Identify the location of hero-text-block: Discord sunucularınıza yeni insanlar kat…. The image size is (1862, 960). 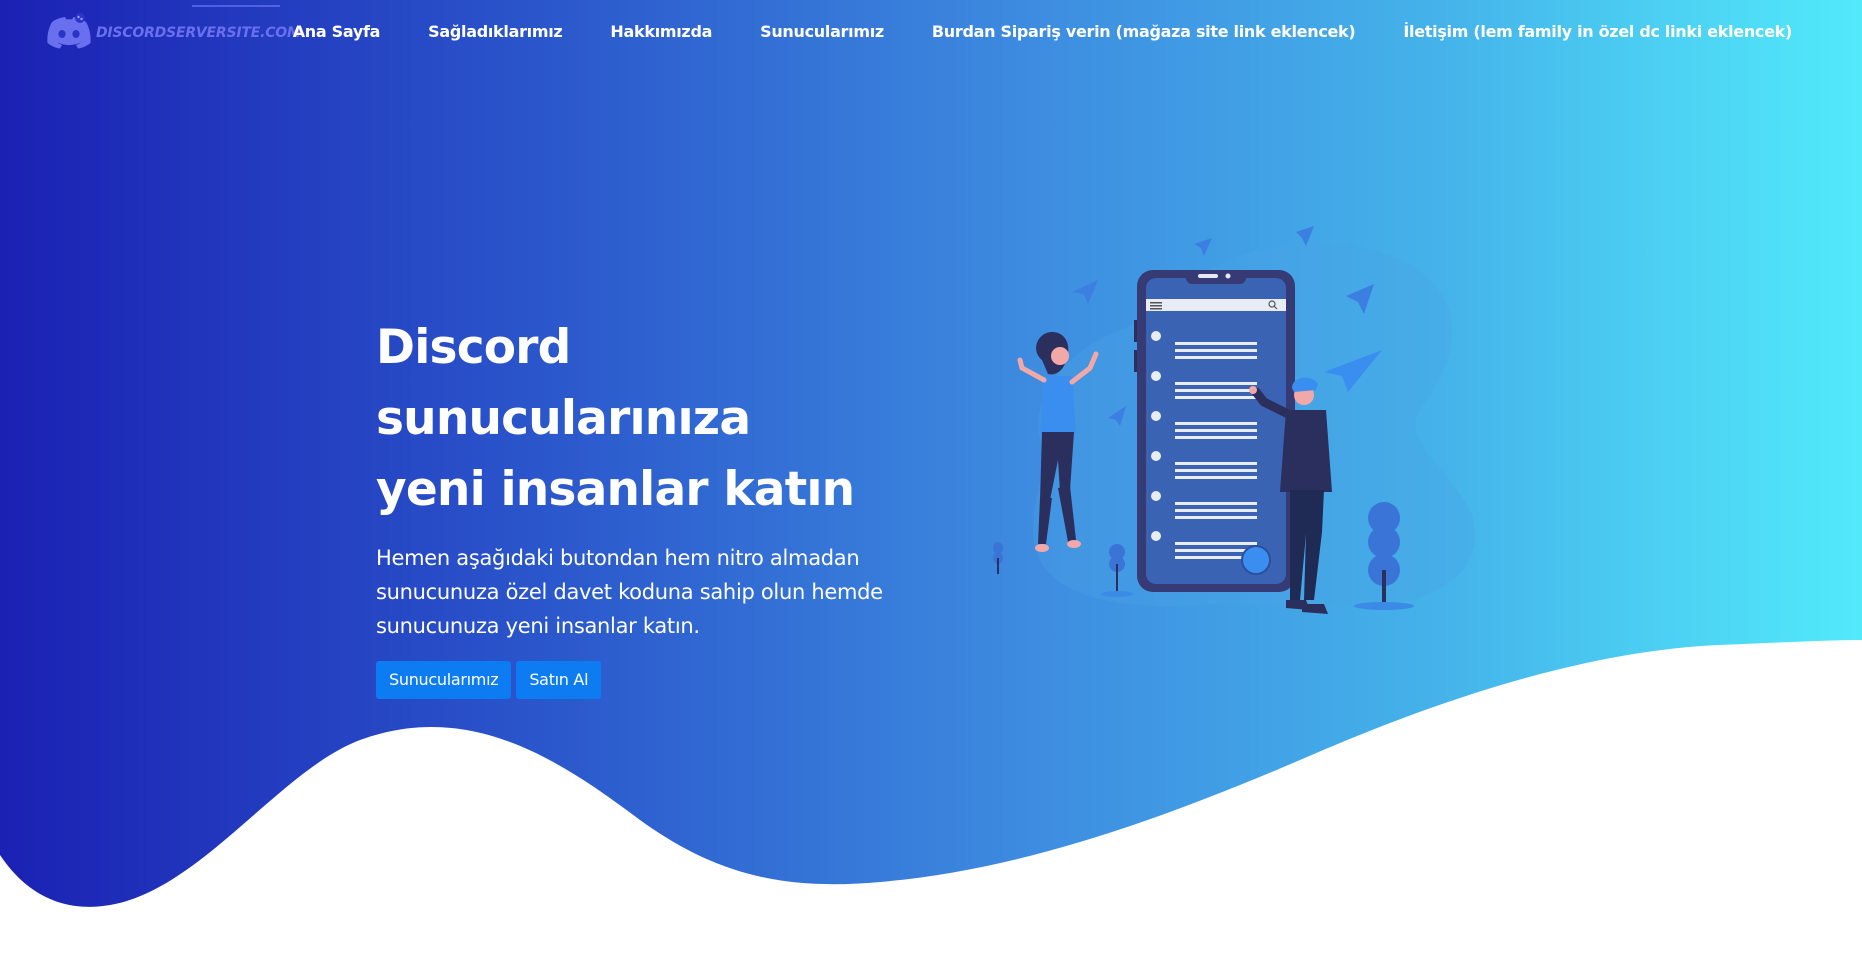
(656, 505).